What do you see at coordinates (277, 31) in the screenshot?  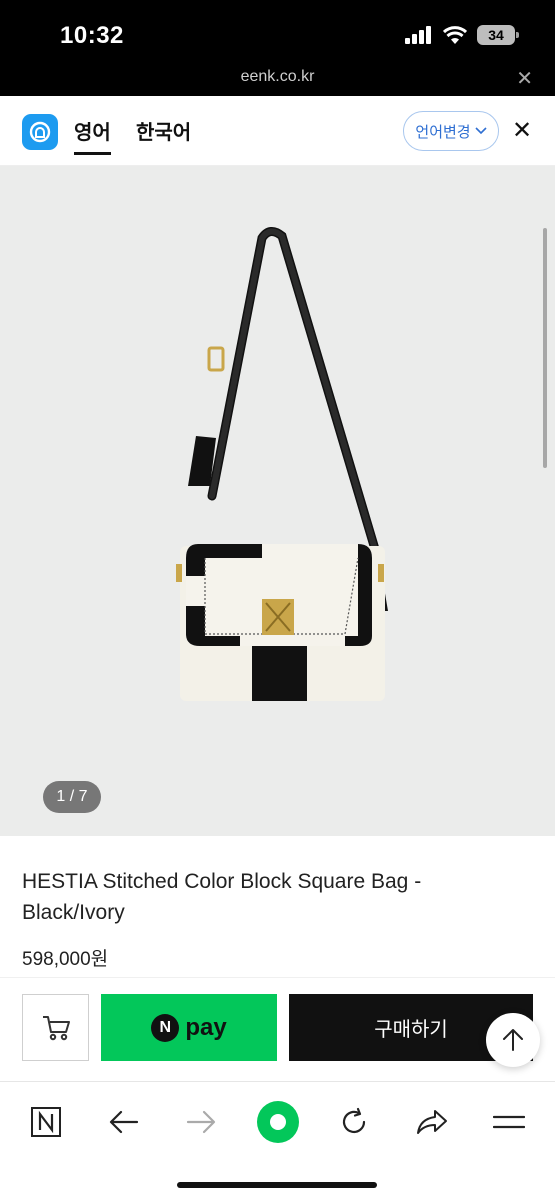 I see `status-bar: 10:32 34` at bounding box center [277, 31].